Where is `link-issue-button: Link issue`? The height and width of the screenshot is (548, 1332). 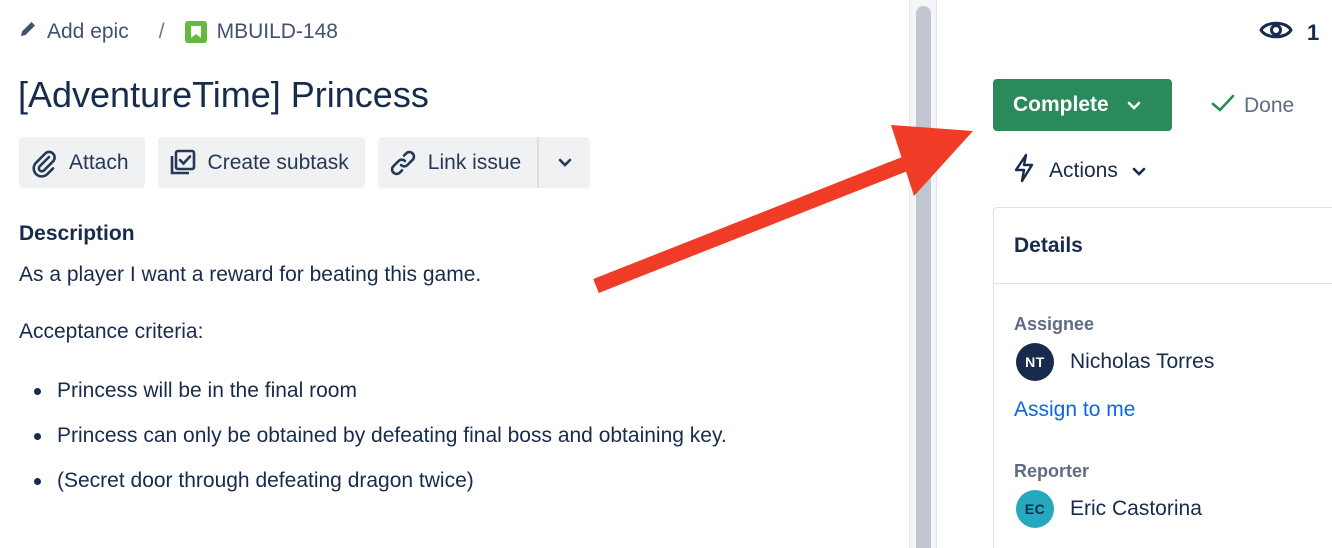
link-issue-button: Link issue is located at coordinates (457, 162).